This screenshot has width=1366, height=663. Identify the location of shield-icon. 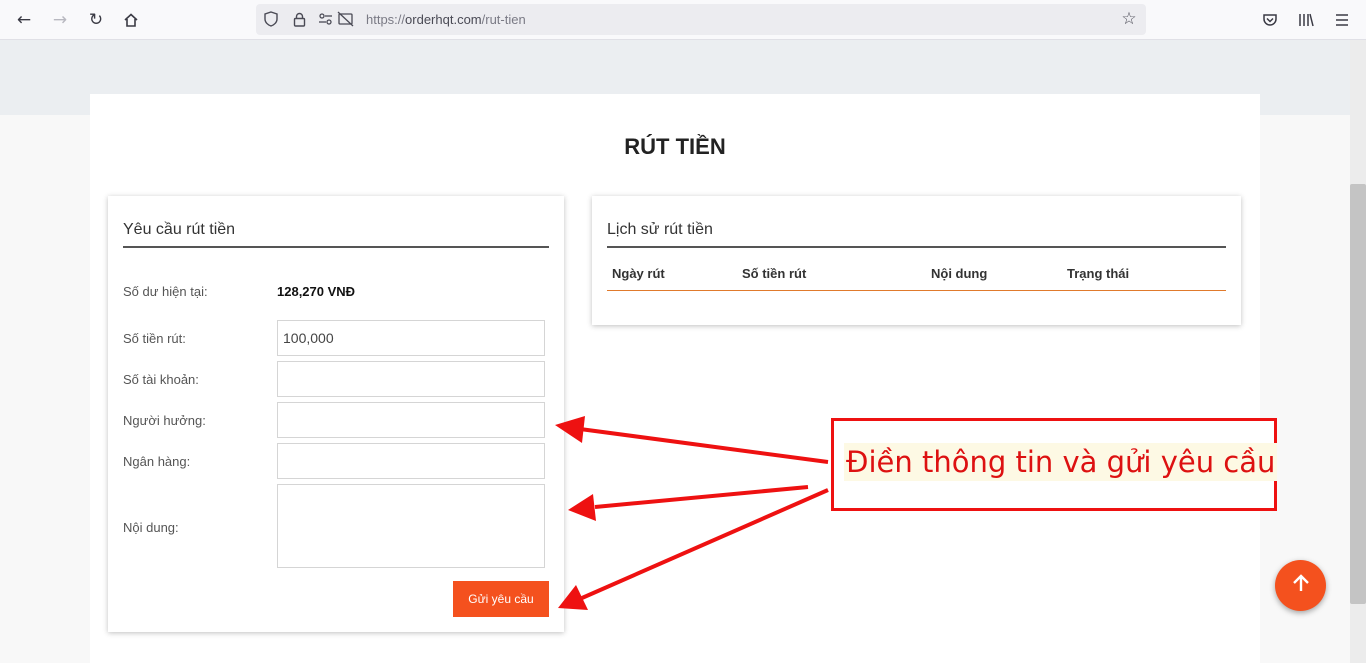
(271, 19).